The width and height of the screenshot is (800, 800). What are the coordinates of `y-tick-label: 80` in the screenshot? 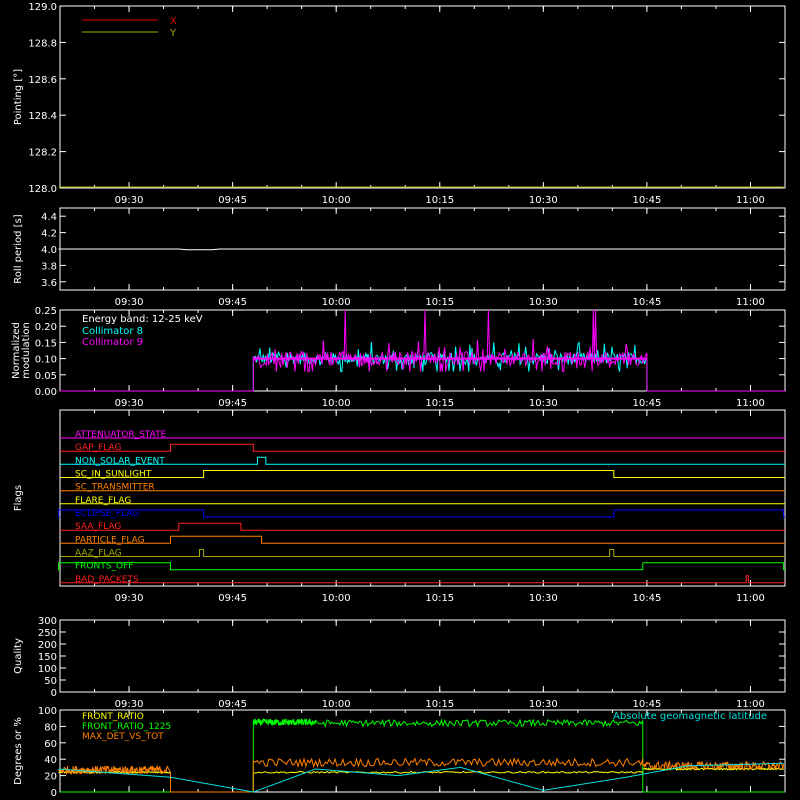 It's located at (50, 727).